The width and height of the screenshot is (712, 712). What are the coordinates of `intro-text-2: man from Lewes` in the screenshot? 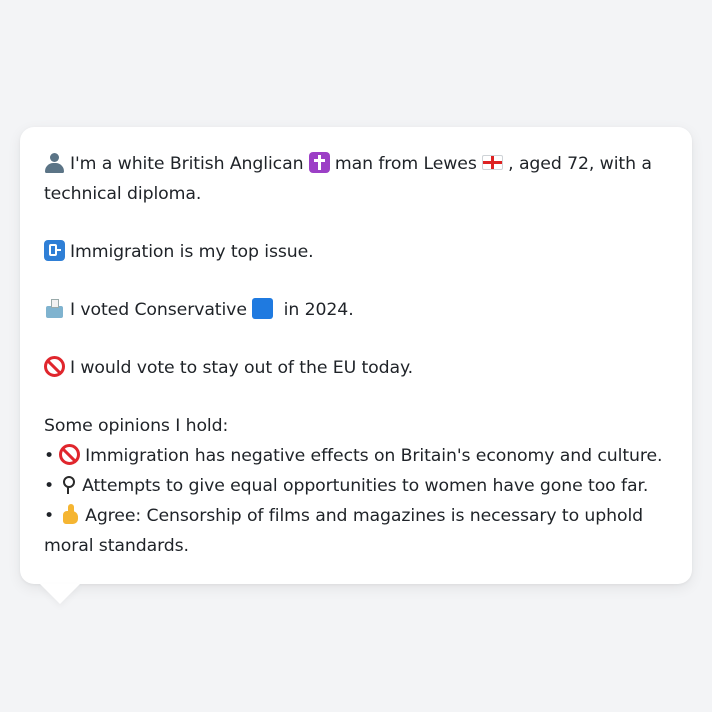 It's located at (405, 164).